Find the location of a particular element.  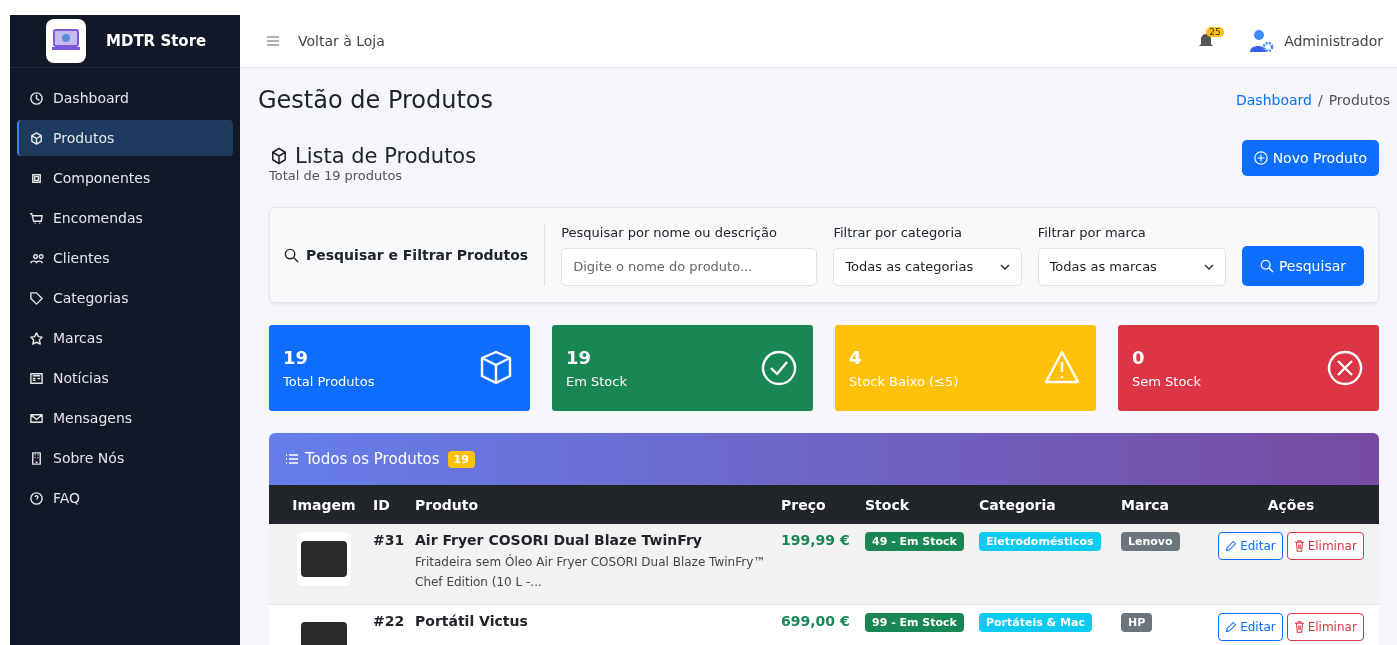

stat-label: Stock Baixo (≤5) is located at coordinates (904, 381).